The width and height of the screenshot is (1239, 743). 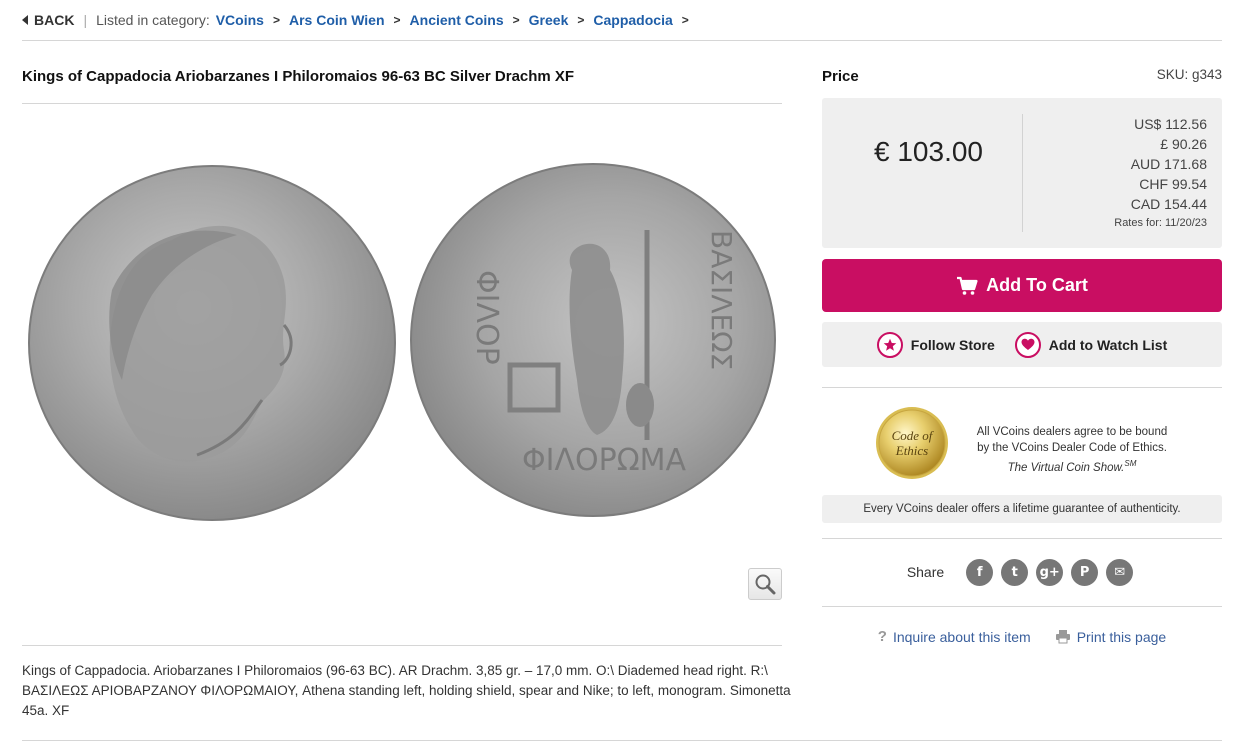 I want to click on code-of-ethics-seal: Code of Ethics, so click(x=912, y=443).